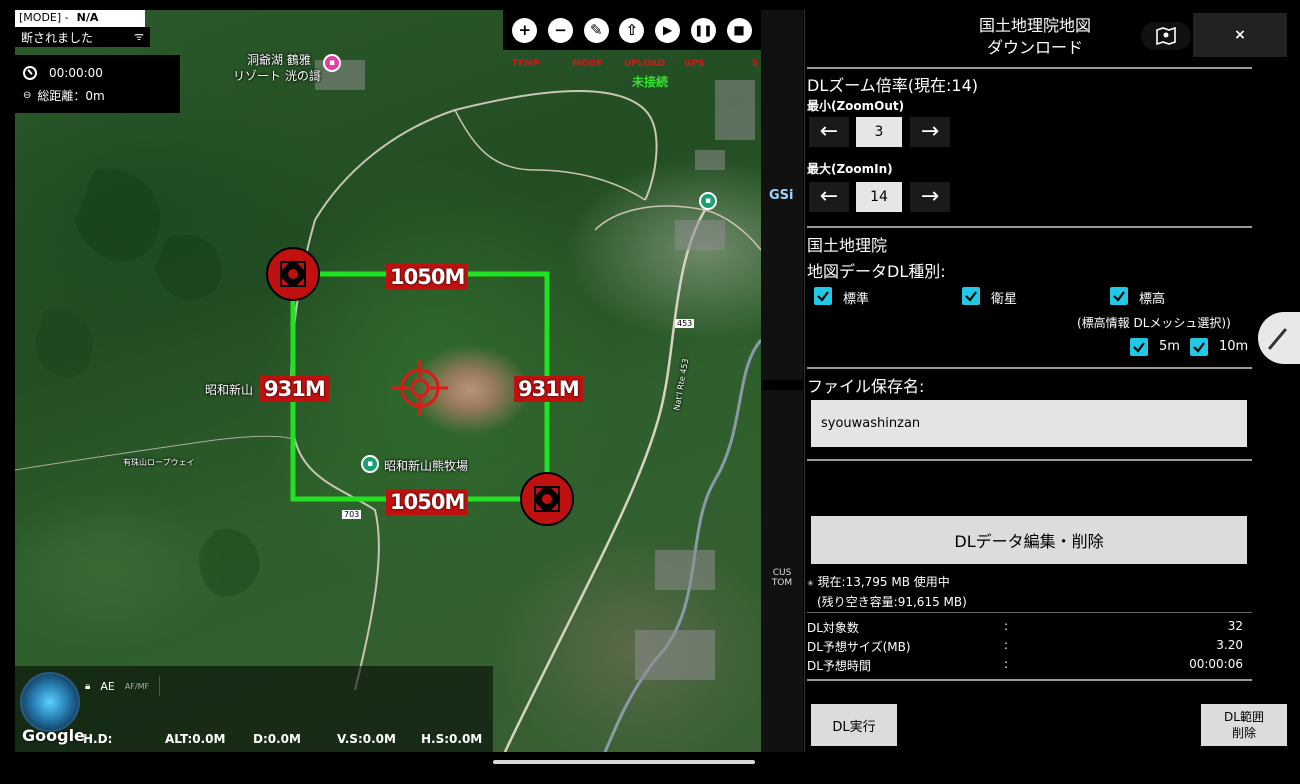 Image resolution: width=1300 pixels, height=784 pixels. I want to click on mesh-5m-label: 5m, so click(1169, 346).